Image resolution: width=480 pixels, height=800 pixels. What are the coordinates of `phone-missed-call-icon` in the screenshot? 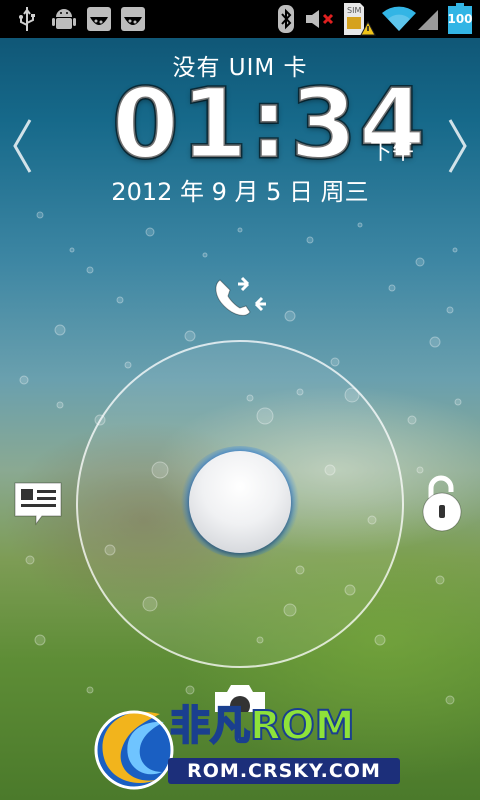 It's located at (240, 299).